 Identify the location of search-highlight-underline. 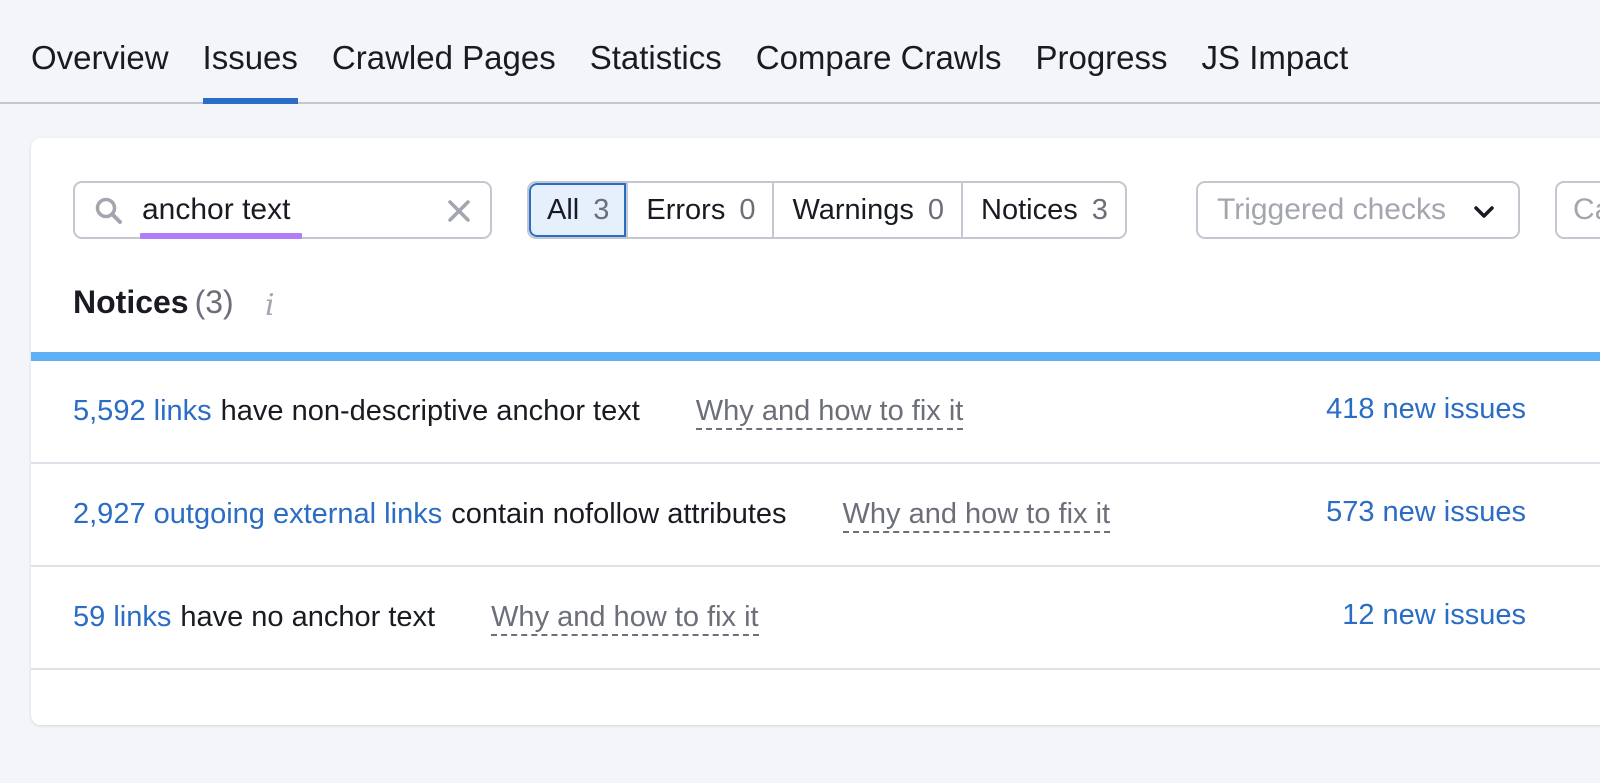
(221, 236).